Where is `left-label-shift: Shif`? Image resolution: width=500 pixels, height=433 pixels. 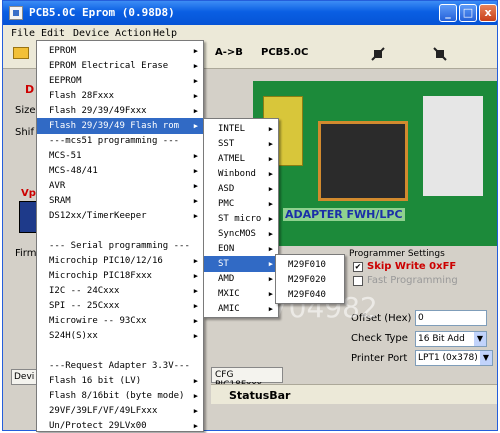
left-label-shift: Shif is located at coordinates (24, 132).